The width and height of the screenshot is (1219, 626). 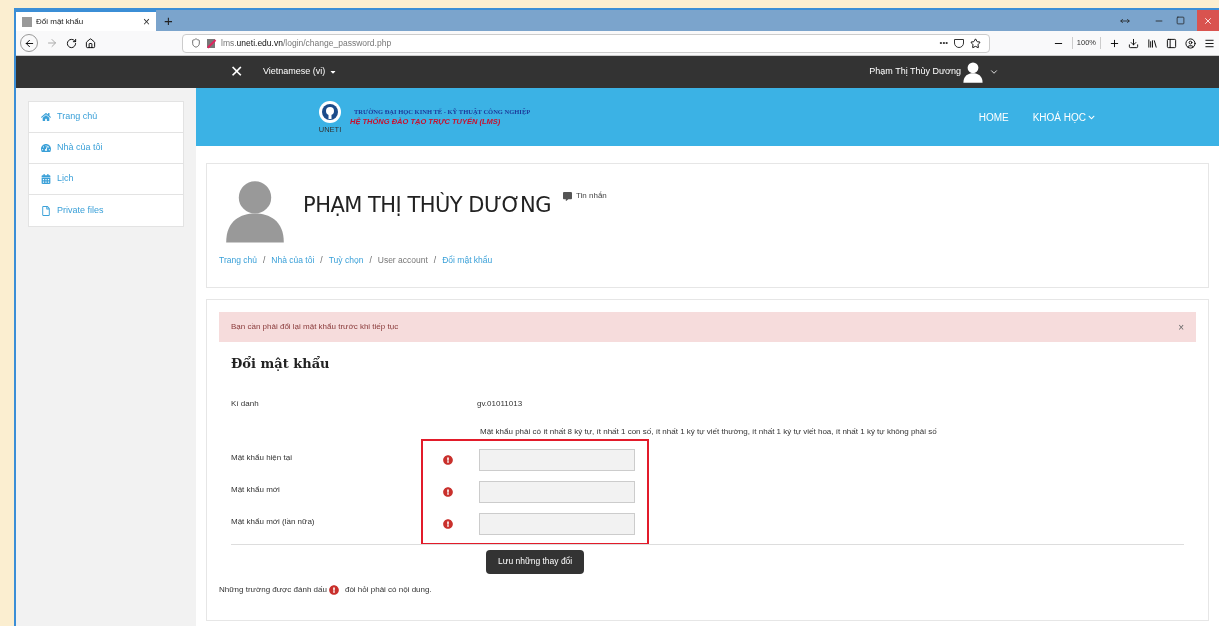 What do you see at coordinates (273, 589) in the screenshot?
I see `required-note-text: Những trường được đánh dấu` at bounding box center [273, 589].